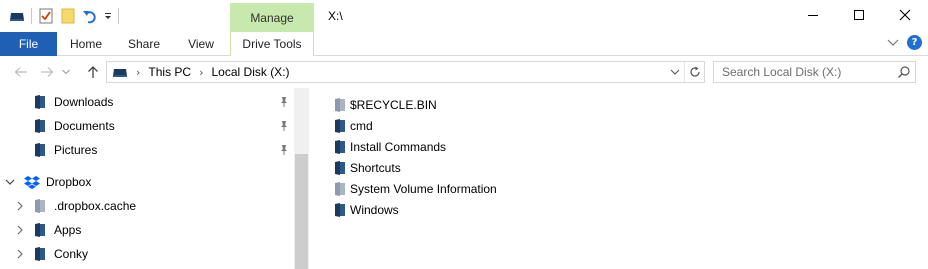  What do you see at coordinates (71, 254) in the screenshot?
I see `nav-item-label: Conky` at bounding box center [71, 254].